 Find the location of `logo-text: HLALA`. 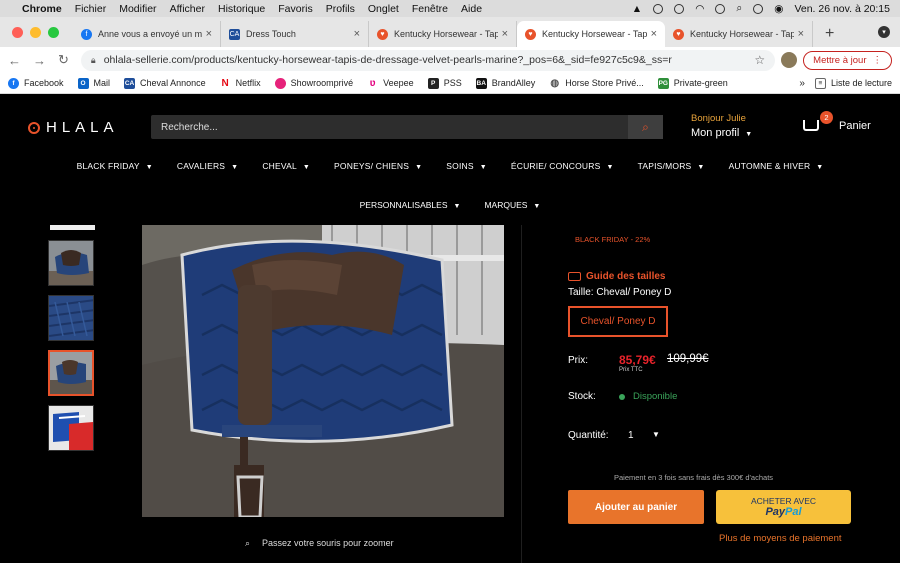

logo-text: HLALA is located at coordinates (82, 127).